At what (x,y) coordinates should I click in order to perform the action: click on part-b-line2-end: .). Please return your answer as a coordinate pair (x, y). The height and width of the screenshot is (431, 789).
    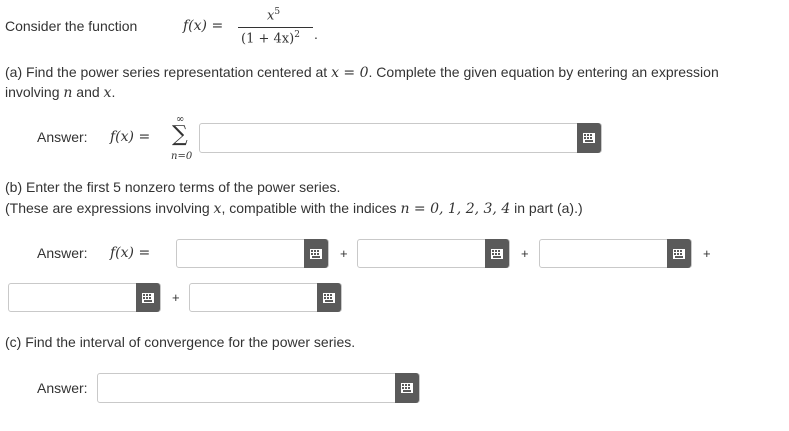
    Looking at the image, I should click on (578, 208).